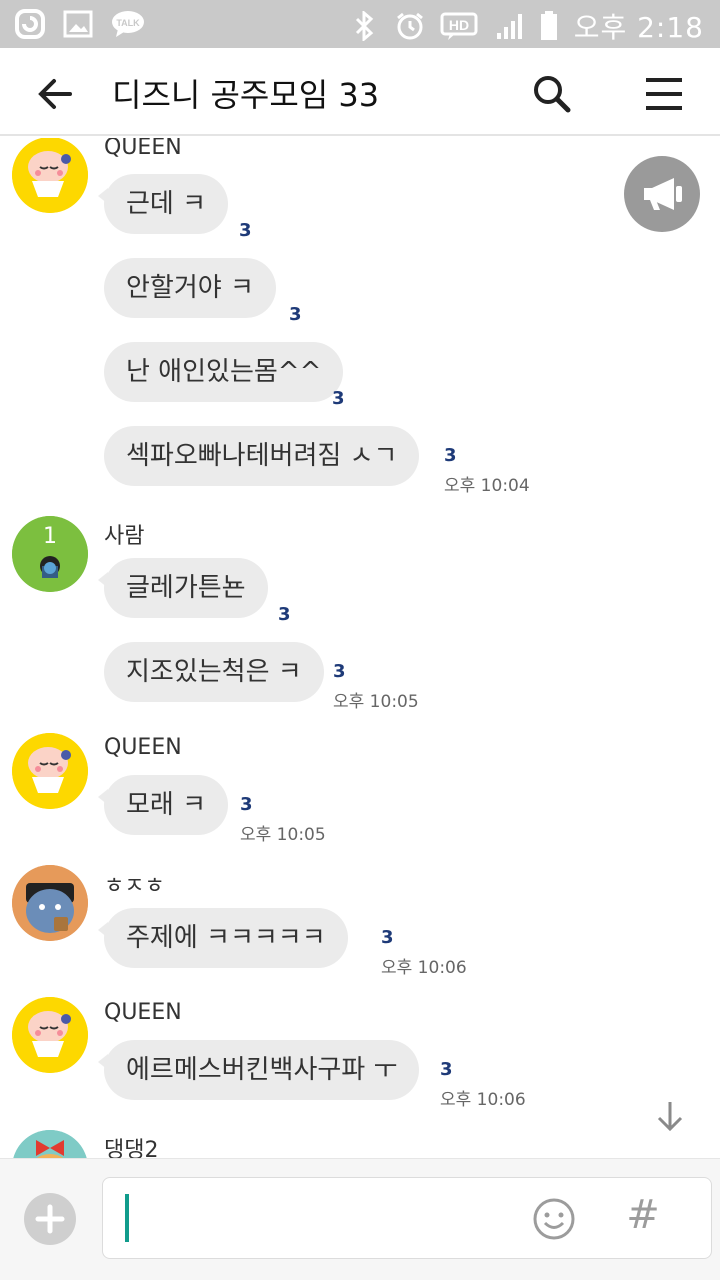 This screenshot has height=1280, width=720. Describe the element at coordinates (214, 672) in the screenshot. I see `message-bubble: 지조있는척은 ㅋ` at that location.